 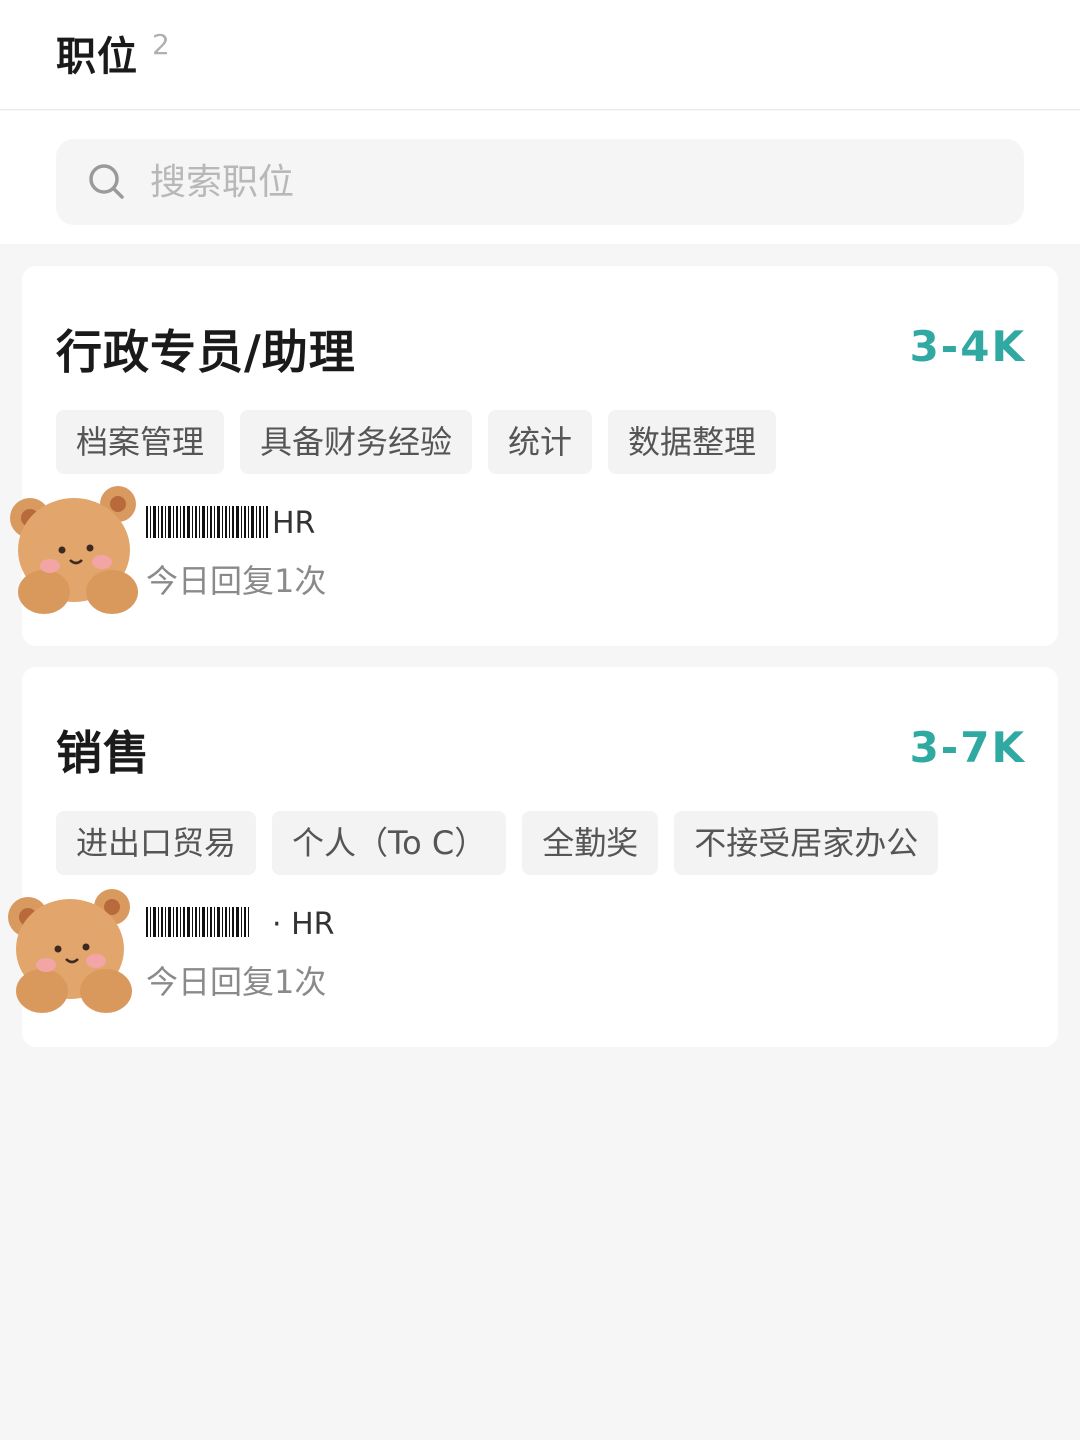 I want to click on job-tag: 档案管理, so click(x=140, y=442).